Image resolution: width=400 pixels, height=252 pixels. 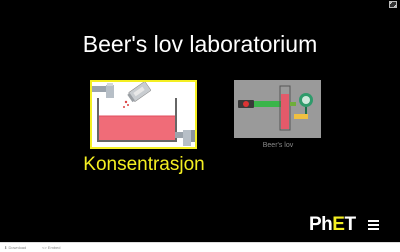 What do you see at coordinates (200, 247) in the screenshot?
I see `footer-bar: ⬇ Download <> Embed` at bounding box center [200, 247].